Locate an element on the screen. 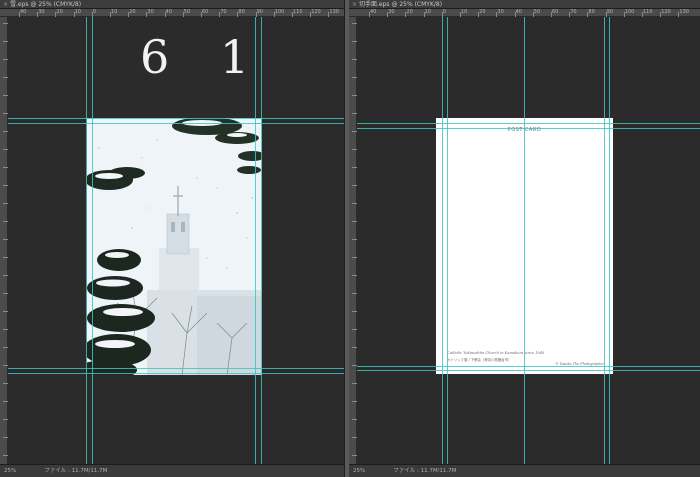  ruler-tick-label: 70 is located at coordinates (223, 12).